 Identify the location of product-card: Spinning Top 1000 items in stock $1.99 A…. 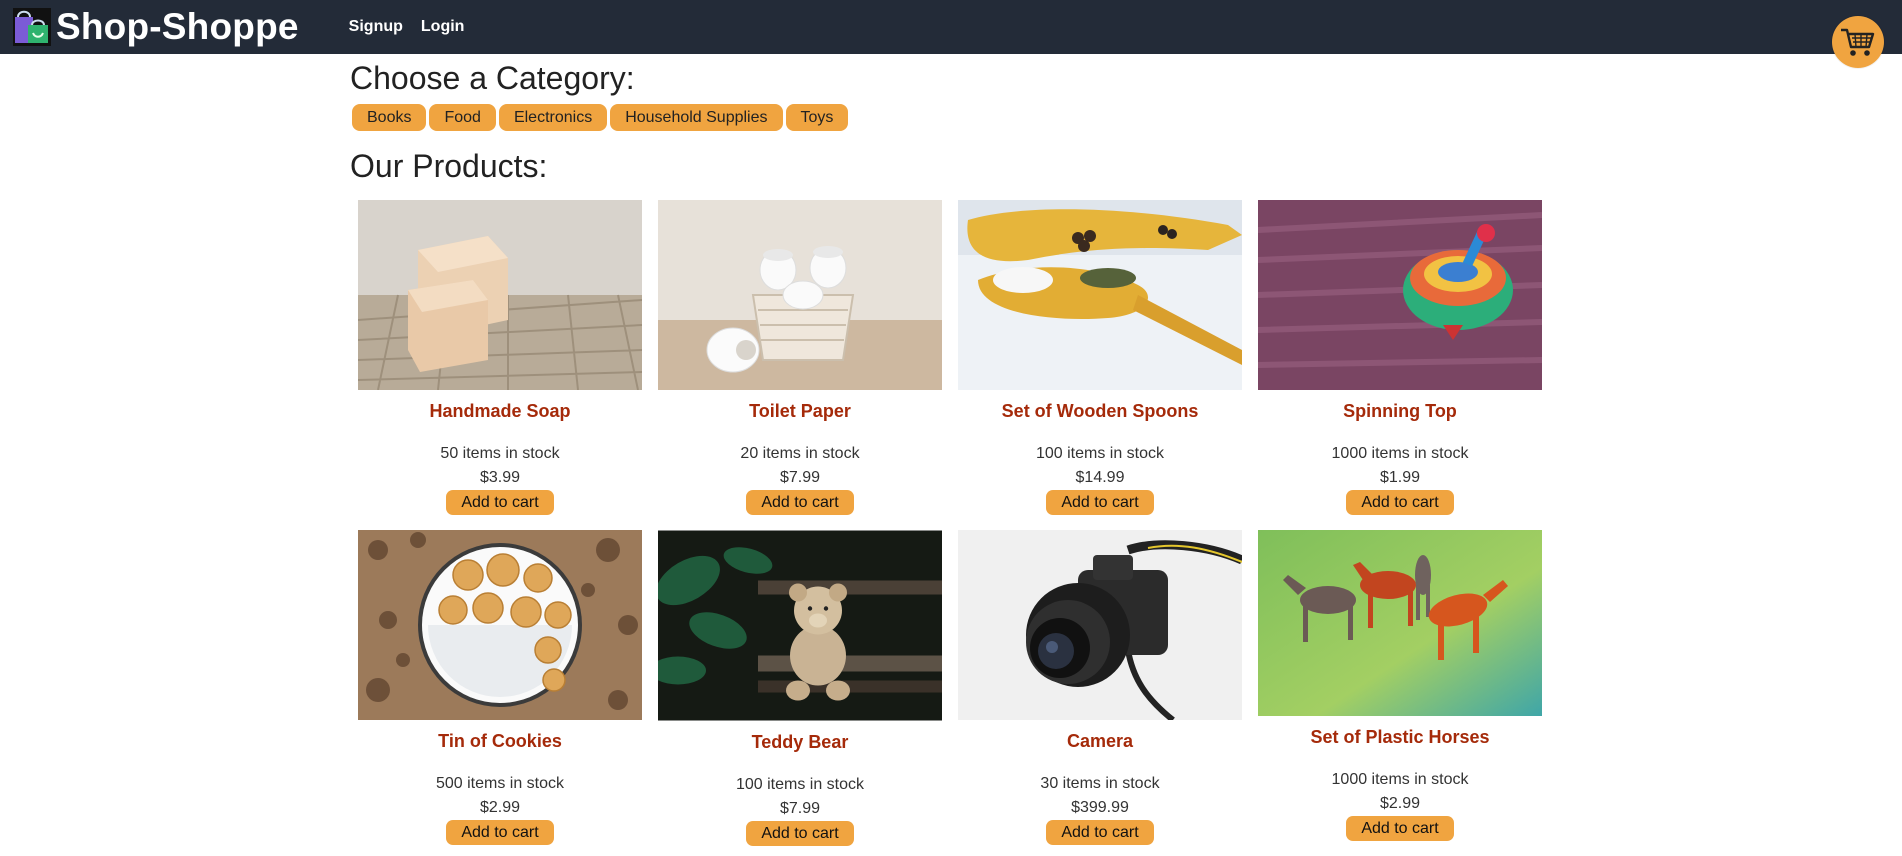
(1400, 357).